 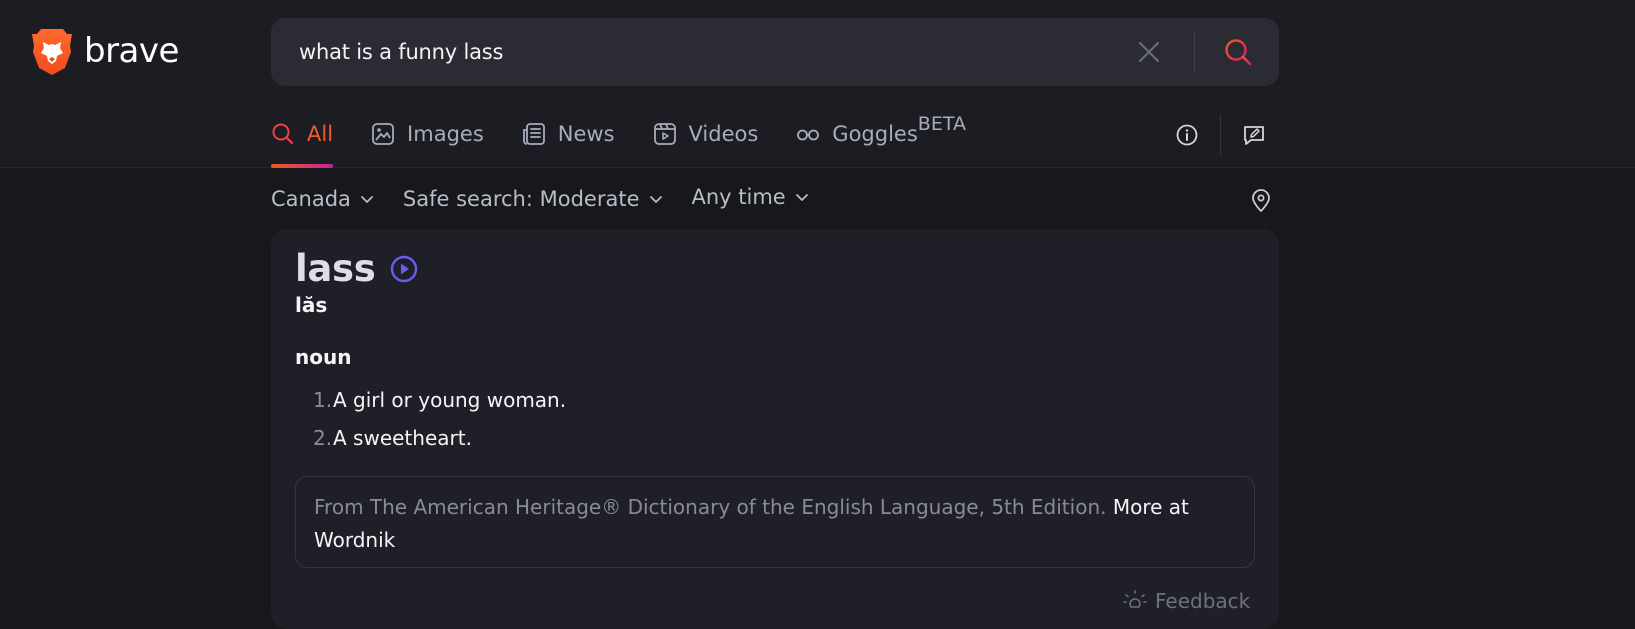 What do you see at coordinates (808, 134) in the screenshot?
I see `goggles-icon` at bounding box center [808, 134].